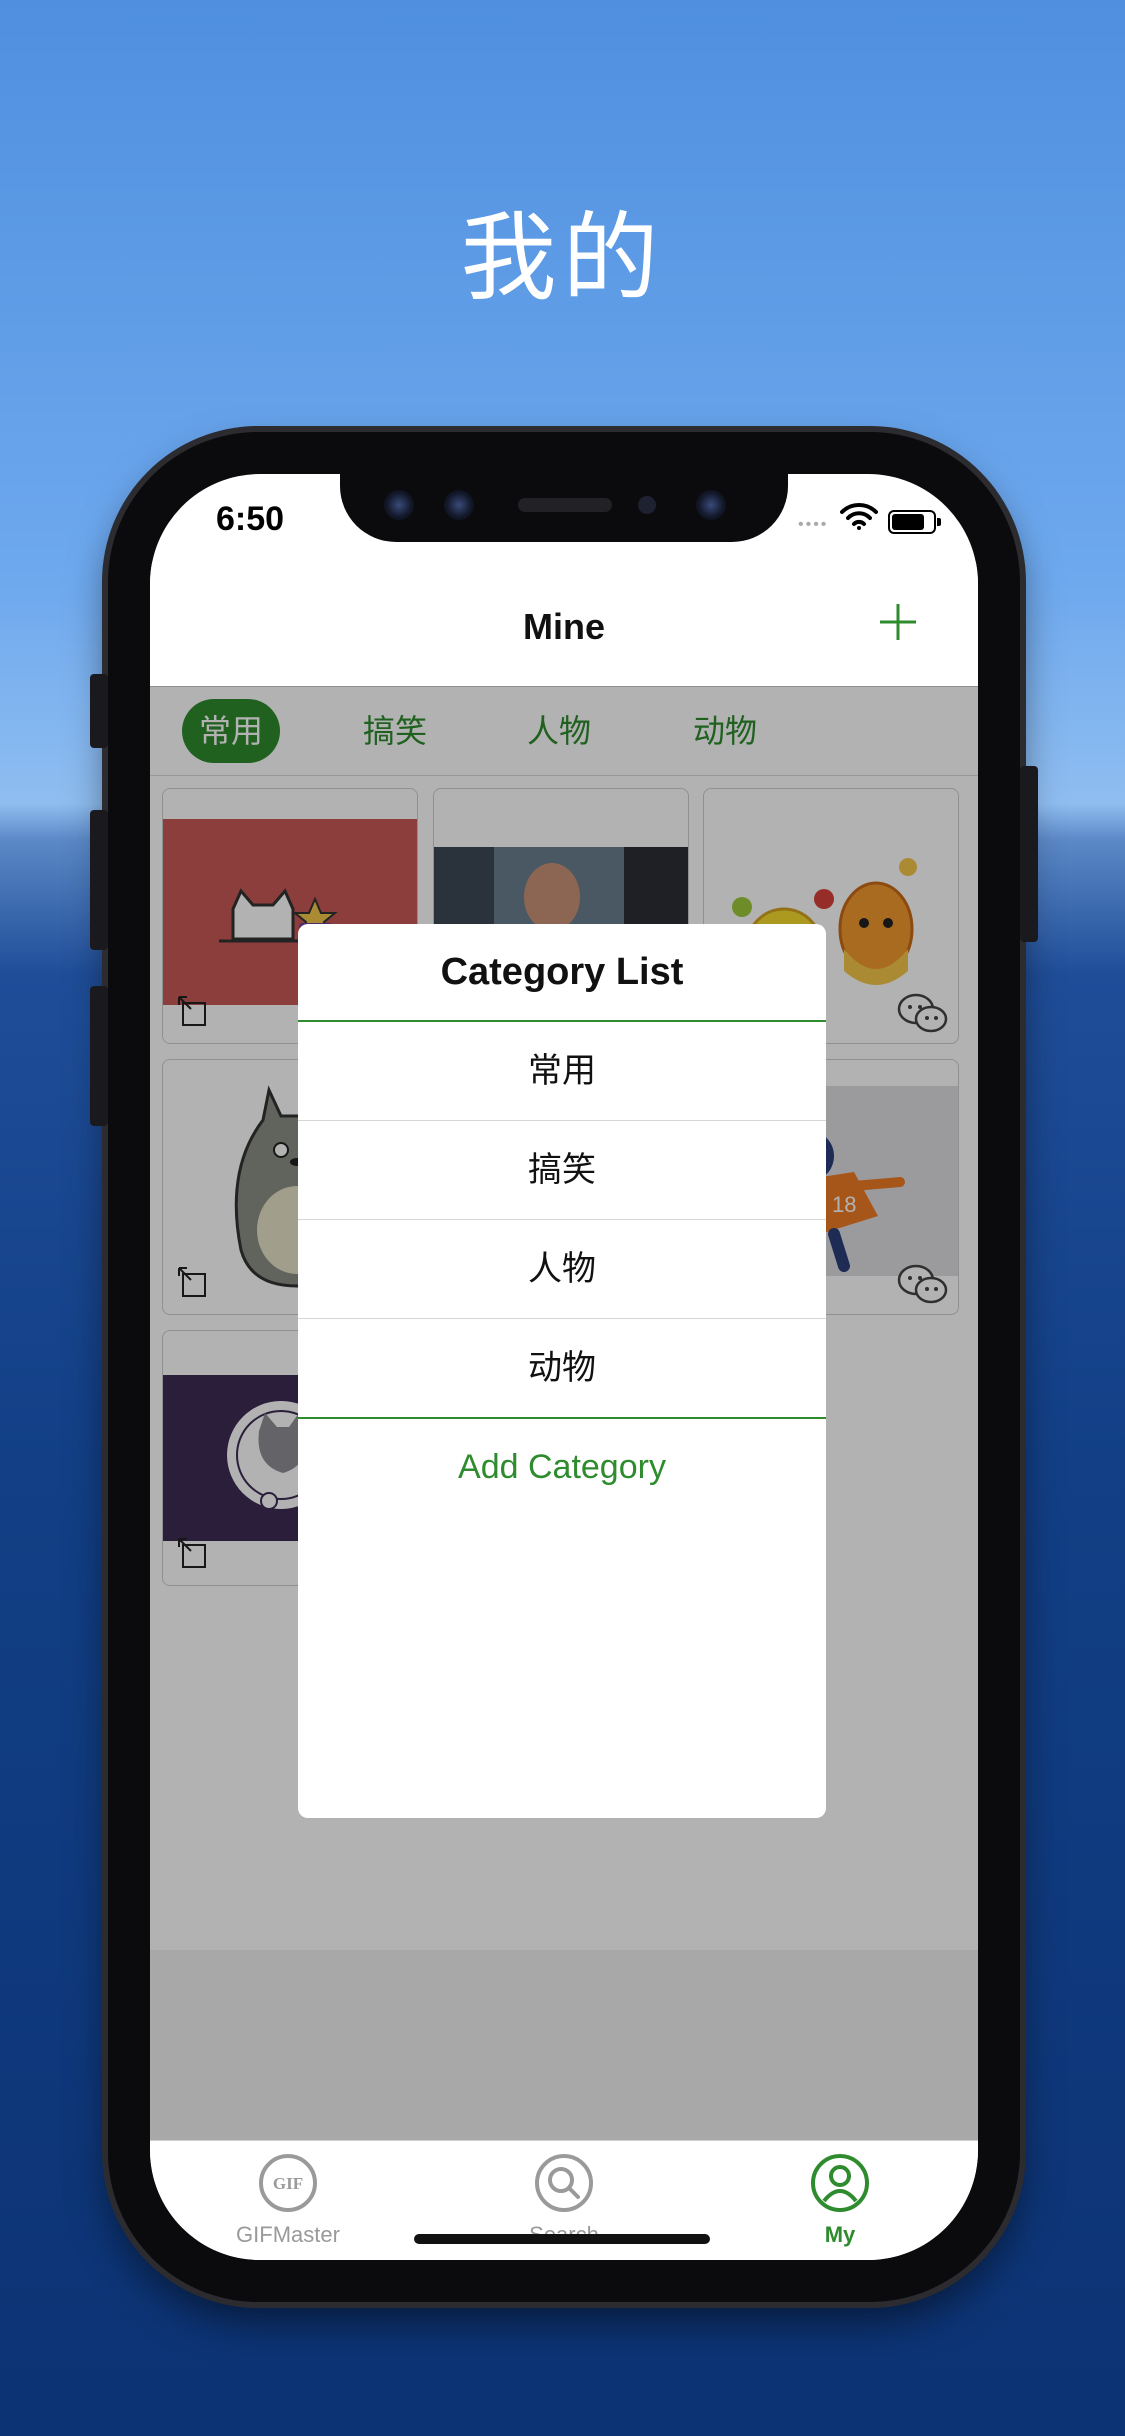 Image resolution: width=1125 pixels, height=2436 pixels. What do you see at coordinates (1029, 854) in the screenshot?
I see `power-button` at bounding box center [1029, 854].